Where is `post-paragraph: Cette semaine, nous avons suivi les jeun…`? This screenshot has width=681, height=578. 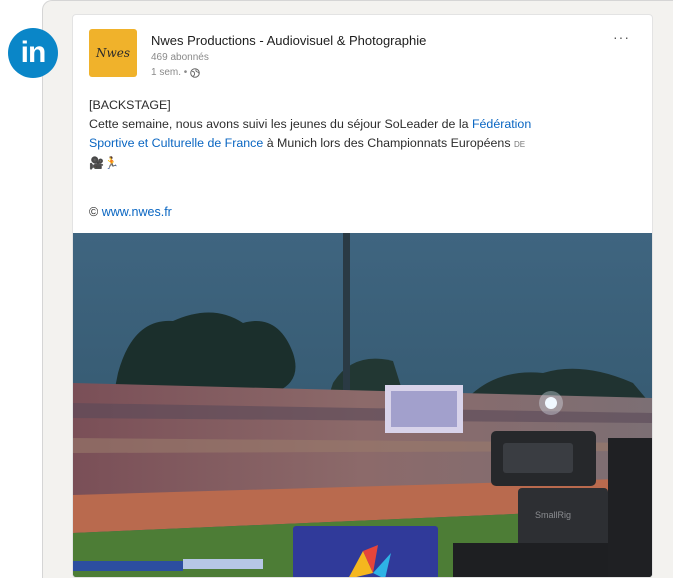
post-paragraph: Cette semaine, nous avons suivi les jeun… is located at coordinates (369, 134).